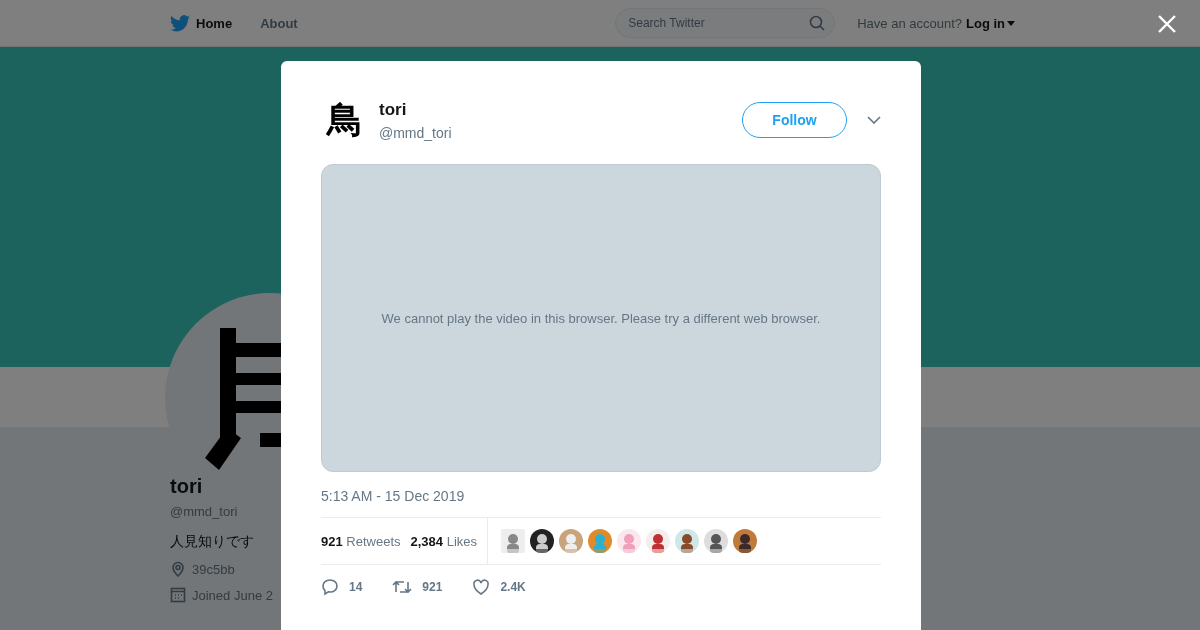 The height and width of the screenshot is (630, 1200). Describe the element at coordinates (794, 120) in the screenshot. I see `follow-button: Follow` at that location.